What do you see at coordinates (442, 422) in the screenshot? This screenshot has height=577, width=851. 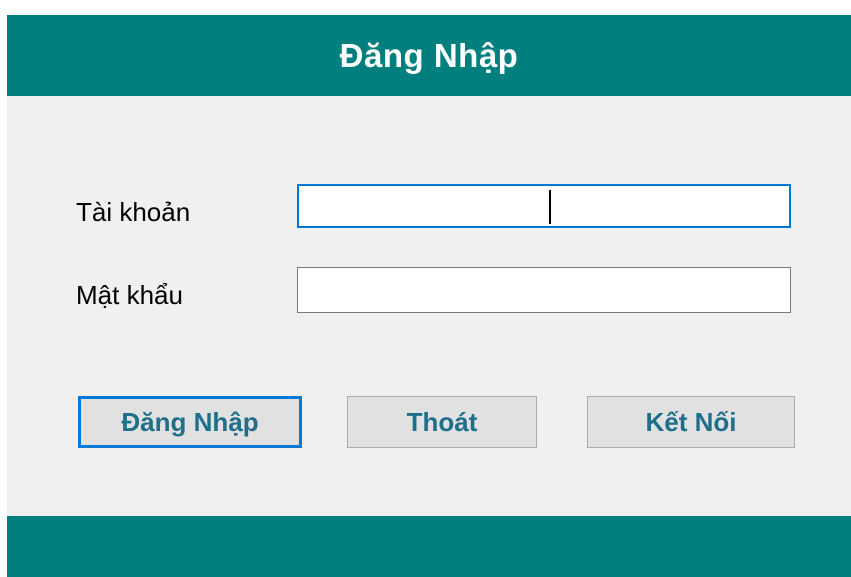 I see `exit-button: Thoát` at bounding box center [442, 422].